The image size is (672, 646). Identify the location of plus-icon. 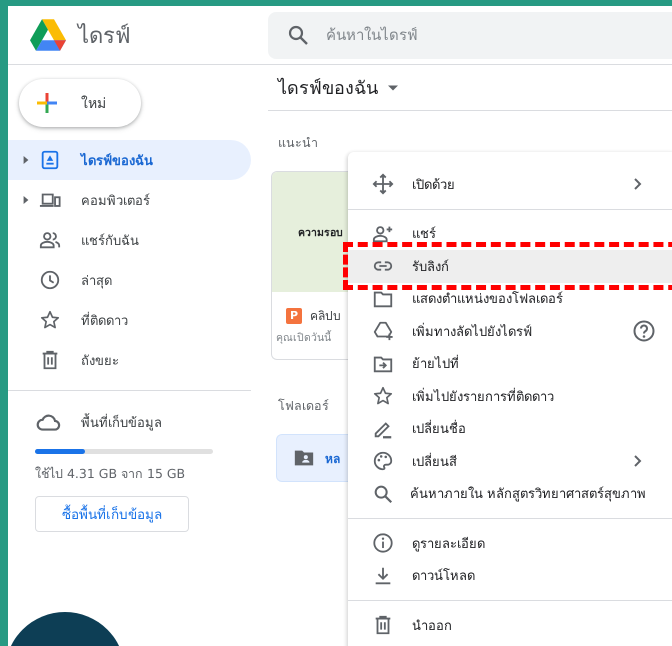
(47, 103).